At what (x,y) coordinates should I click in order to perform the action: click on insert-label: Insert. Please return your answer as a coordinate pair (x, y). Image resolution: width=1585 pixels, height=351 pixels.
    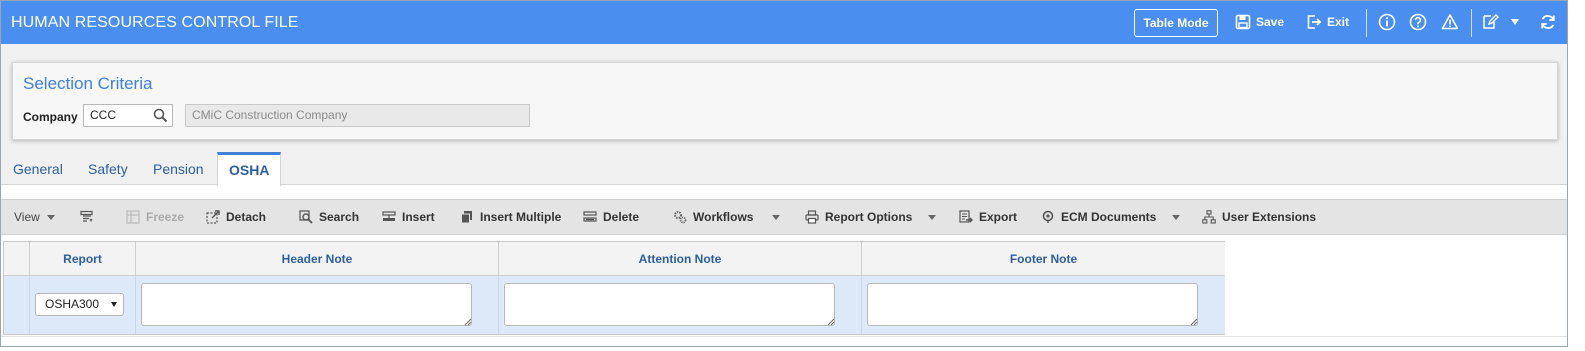
    Looking at the image, I should click on (418, 217).